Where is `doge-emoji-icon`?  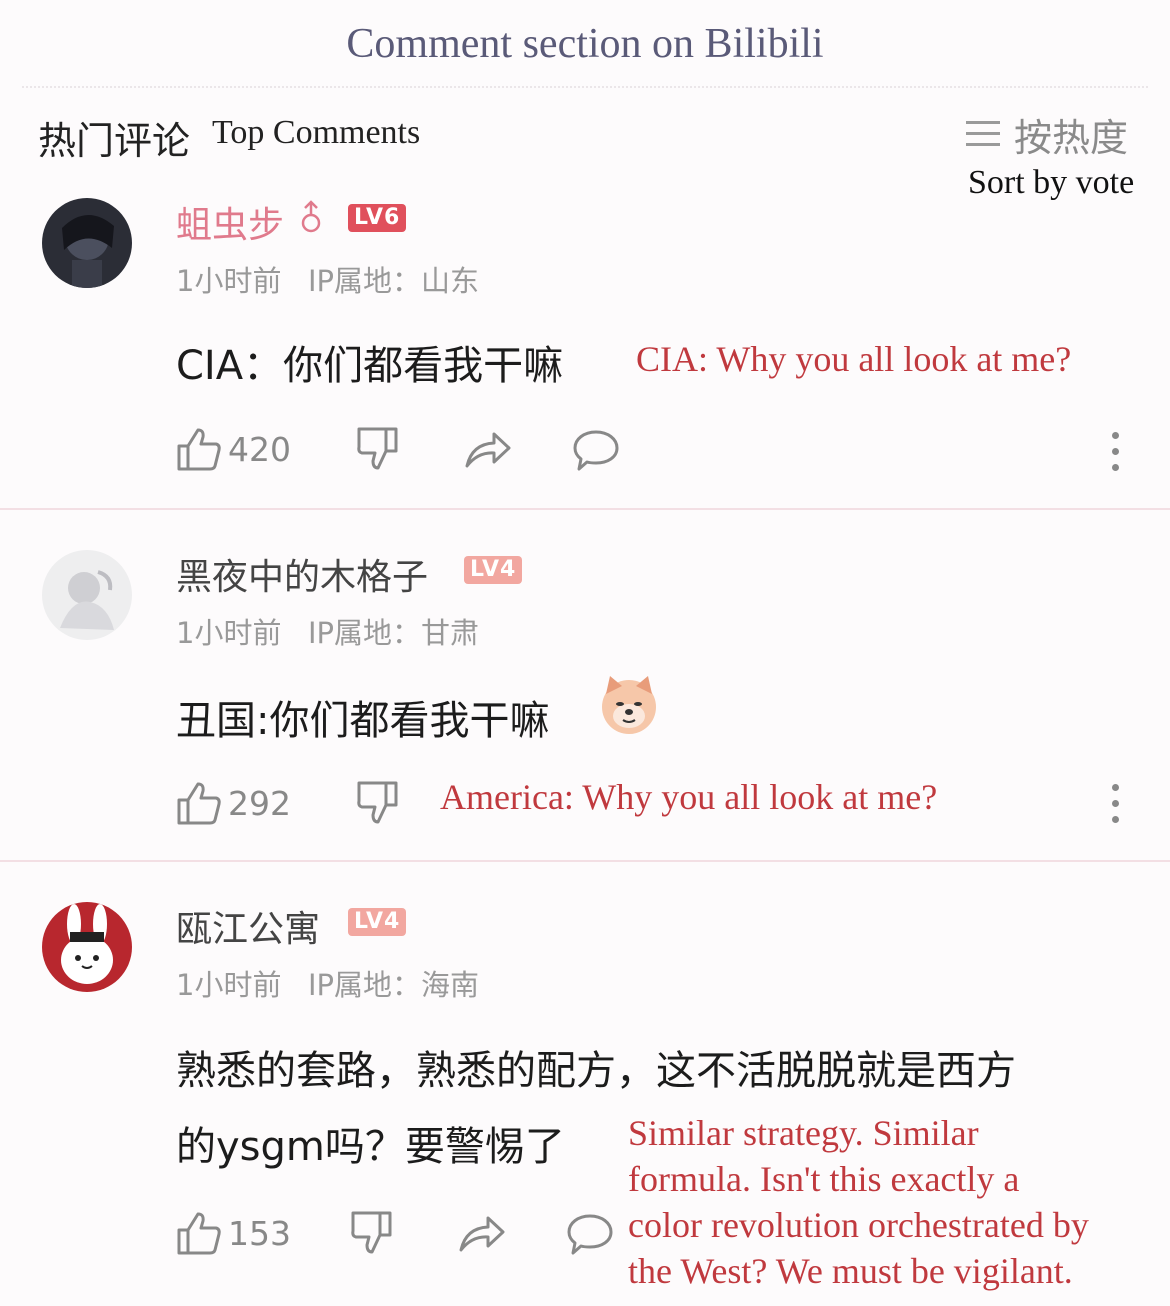
doge-emoji-icon is located at coordinates (629, 705).